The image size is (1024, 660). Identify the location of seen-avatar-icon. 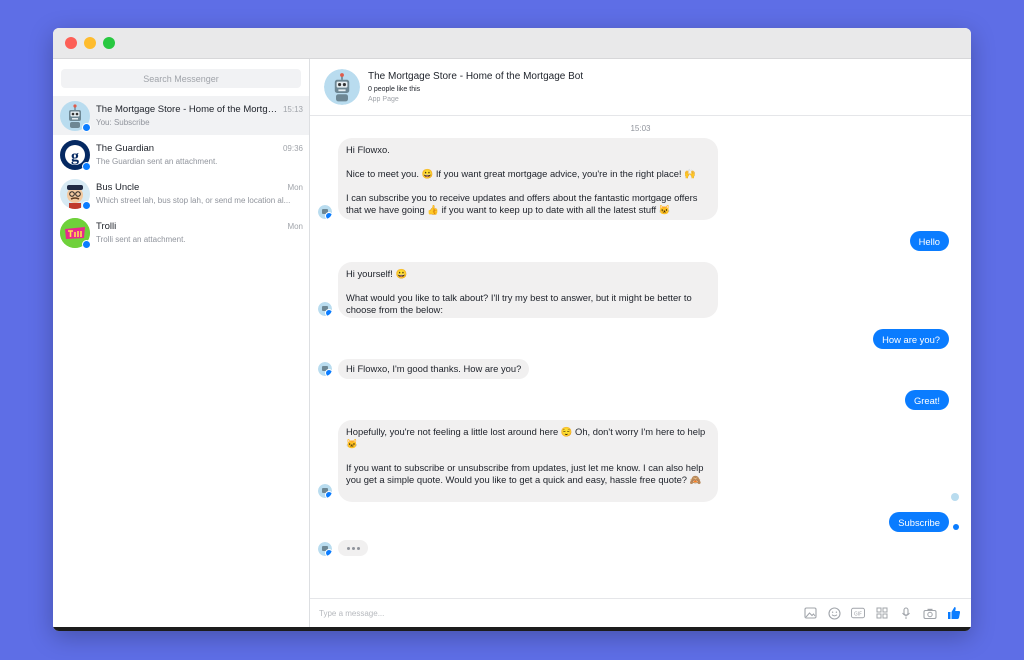
(955, 497).